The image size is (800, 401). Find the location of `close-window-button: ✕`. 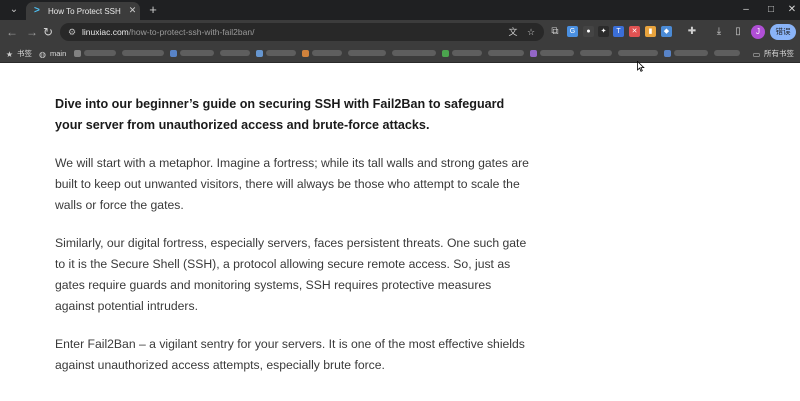

close-window-button: ✕ is located at coordinates (790, 10).